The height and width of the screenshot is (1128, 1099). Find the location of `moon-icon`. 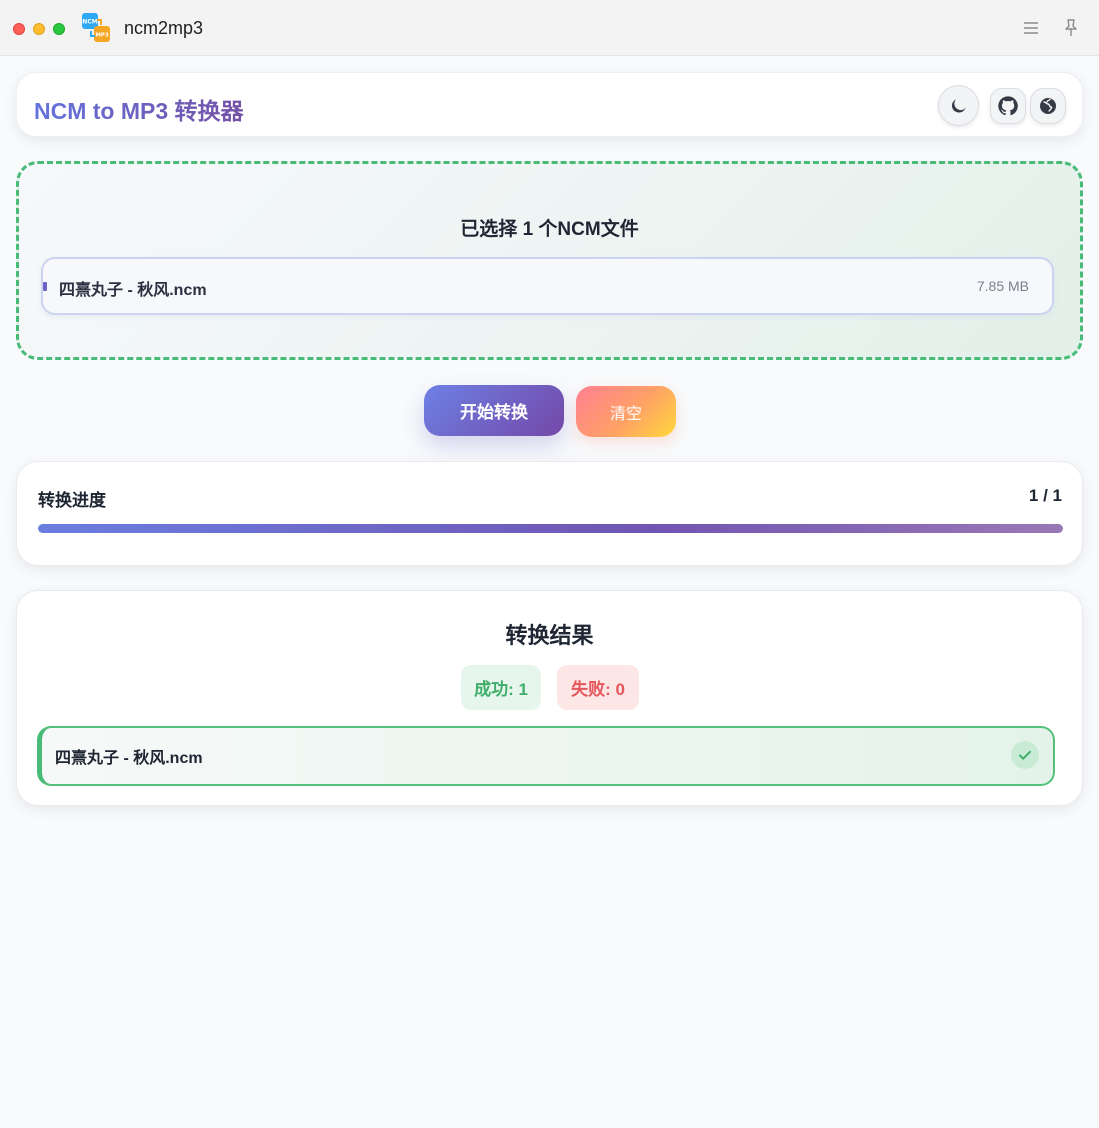

moon-icon is located at coordinates (958, 105).